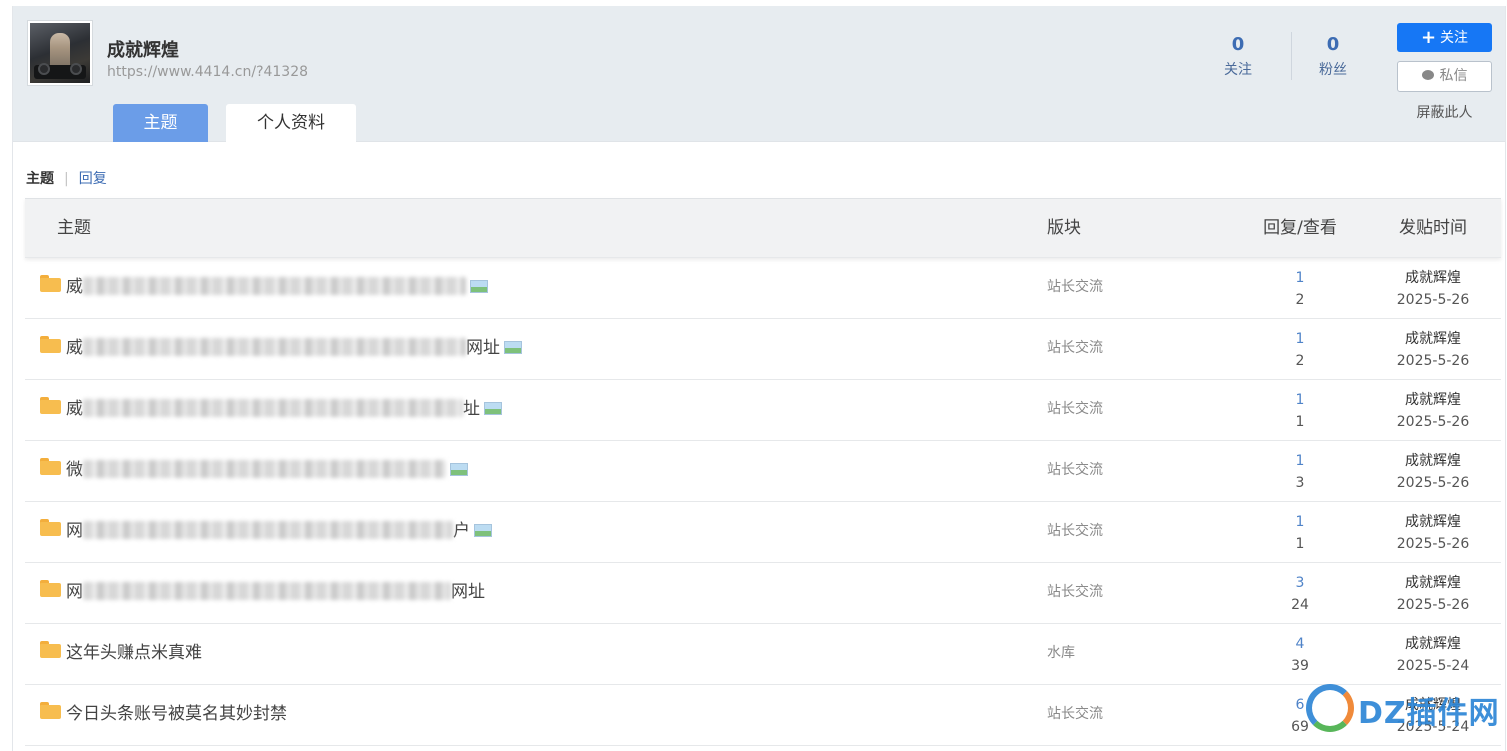  I want to click on topic-title: 威, so click(277, 287).